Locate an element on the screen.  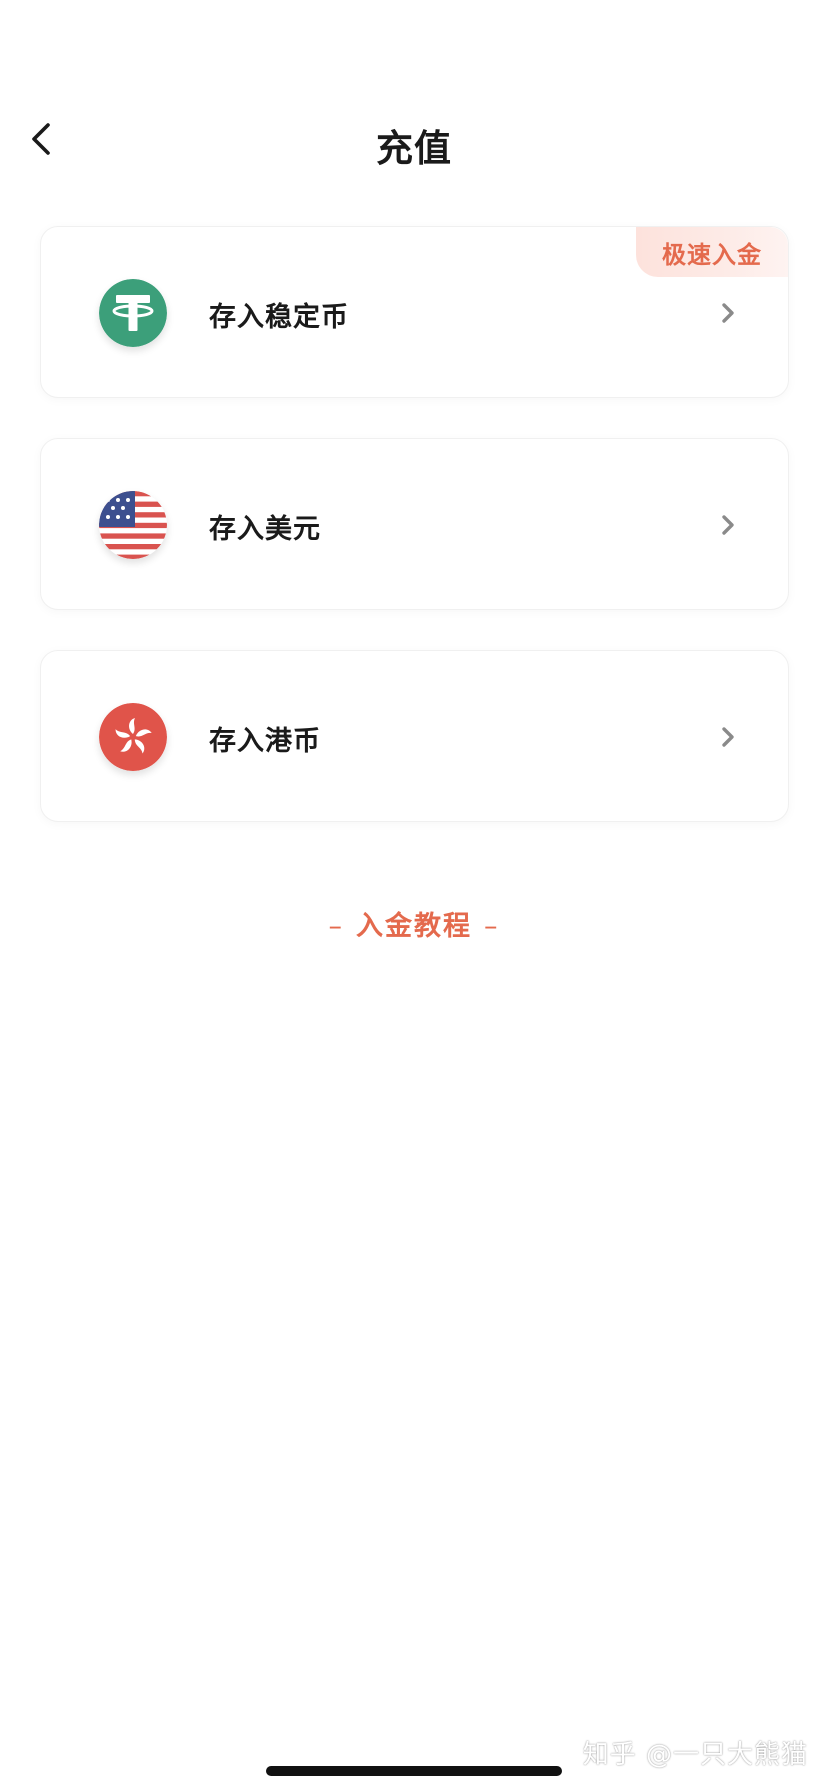
deposit-stablecoin-card: 极速入金 存入稳定币 is located at coordinates (414, 312).